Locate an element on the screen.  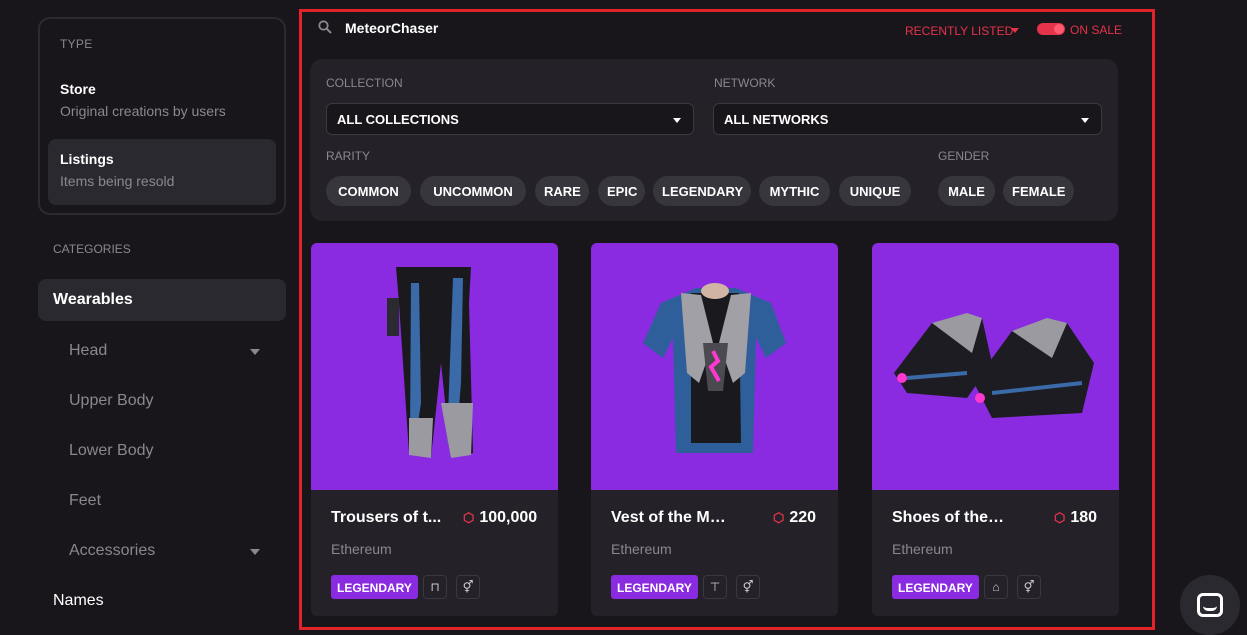
category-label: Upper Body is located at coordinates (111, 400).